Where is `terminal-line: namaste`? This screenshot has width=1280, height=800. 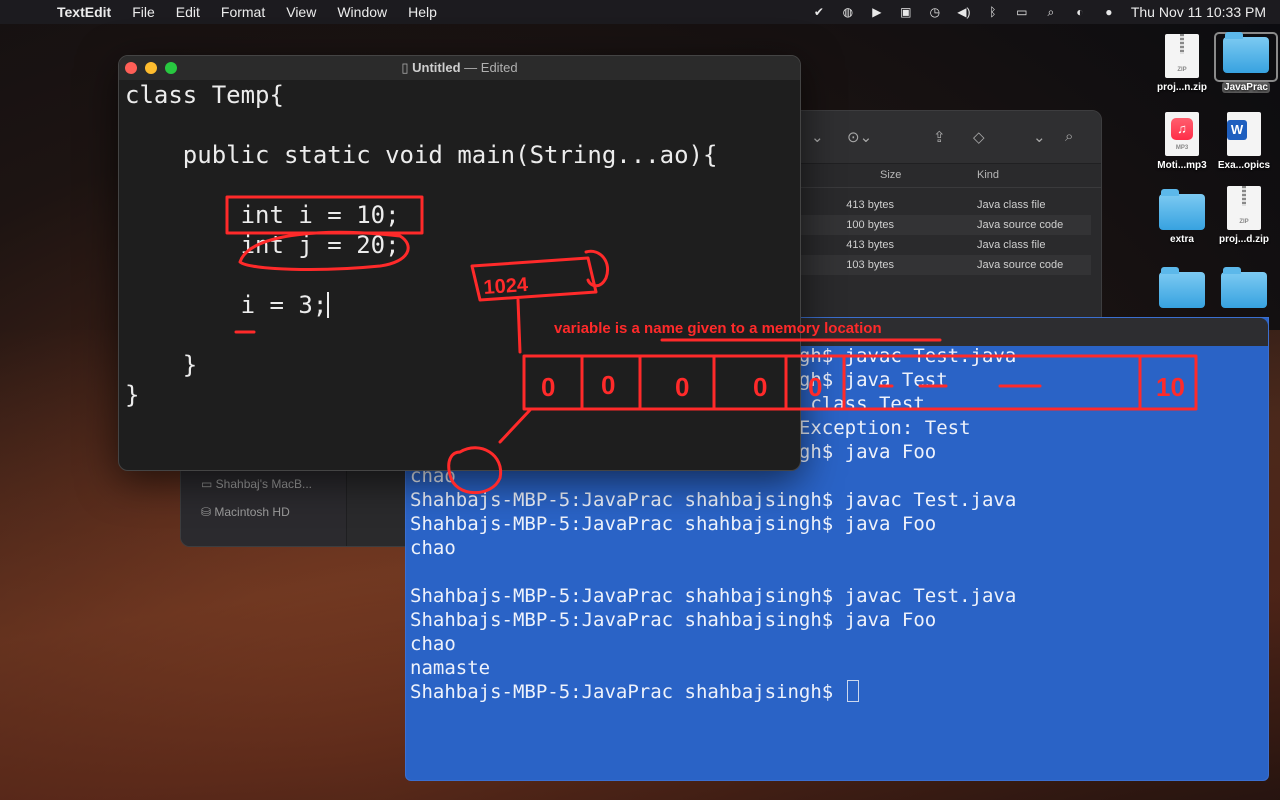
terminal-line: namaste is located at coordinates (450, 668).